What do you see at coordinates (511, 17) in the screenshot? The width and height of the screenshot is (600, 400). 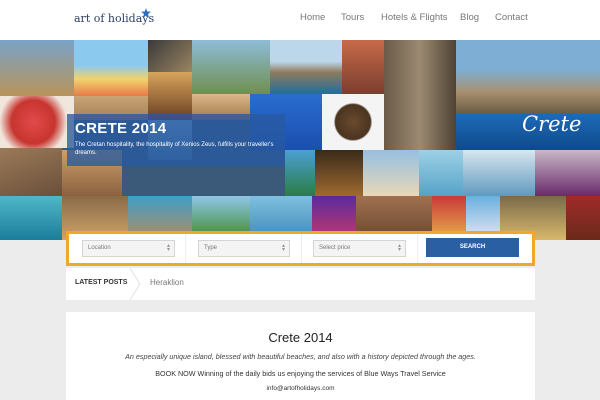 I see `nav-contact: Contact` at bounding box center [511, 17].